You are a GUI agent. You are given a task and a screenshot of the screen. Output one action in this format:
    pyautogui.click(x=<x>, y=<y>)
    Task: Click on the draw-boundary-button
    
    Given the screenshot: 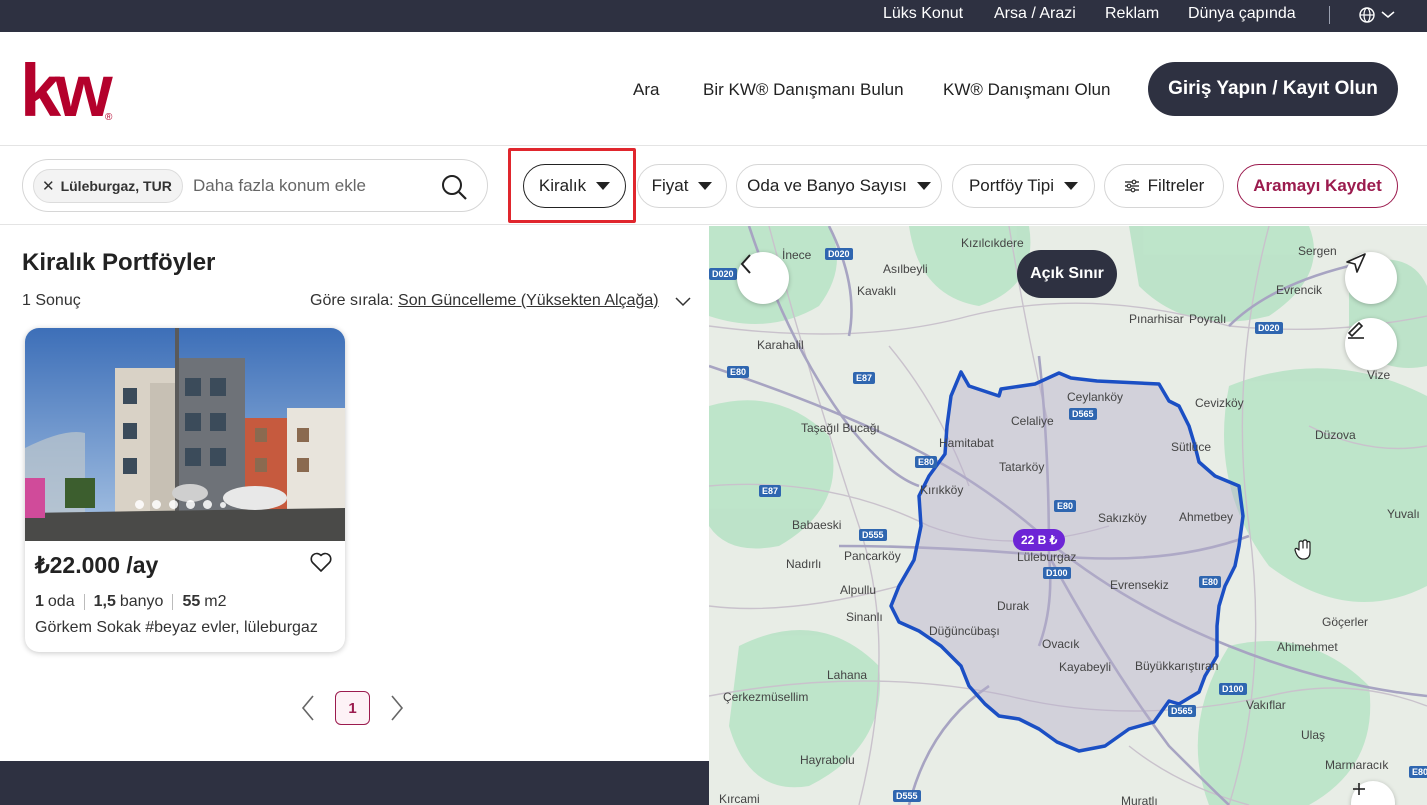 What is the action you would take?
    pyautogui.click(x=1371, y=344)
    